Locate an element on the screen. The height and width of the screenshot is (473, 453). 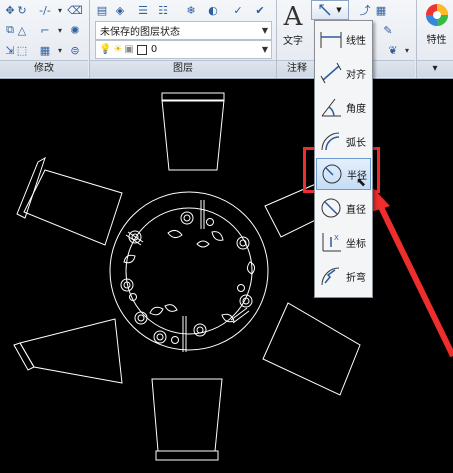
trim-icon: -/- is located at coordinates (45, 10).